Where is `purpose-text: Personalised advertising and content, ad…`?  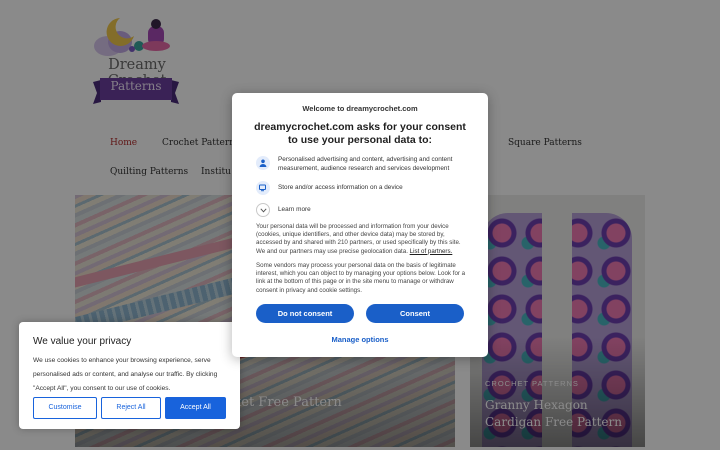
purpose-text: Personalised advertising and content, ad… is located at coordinates (365, 164).